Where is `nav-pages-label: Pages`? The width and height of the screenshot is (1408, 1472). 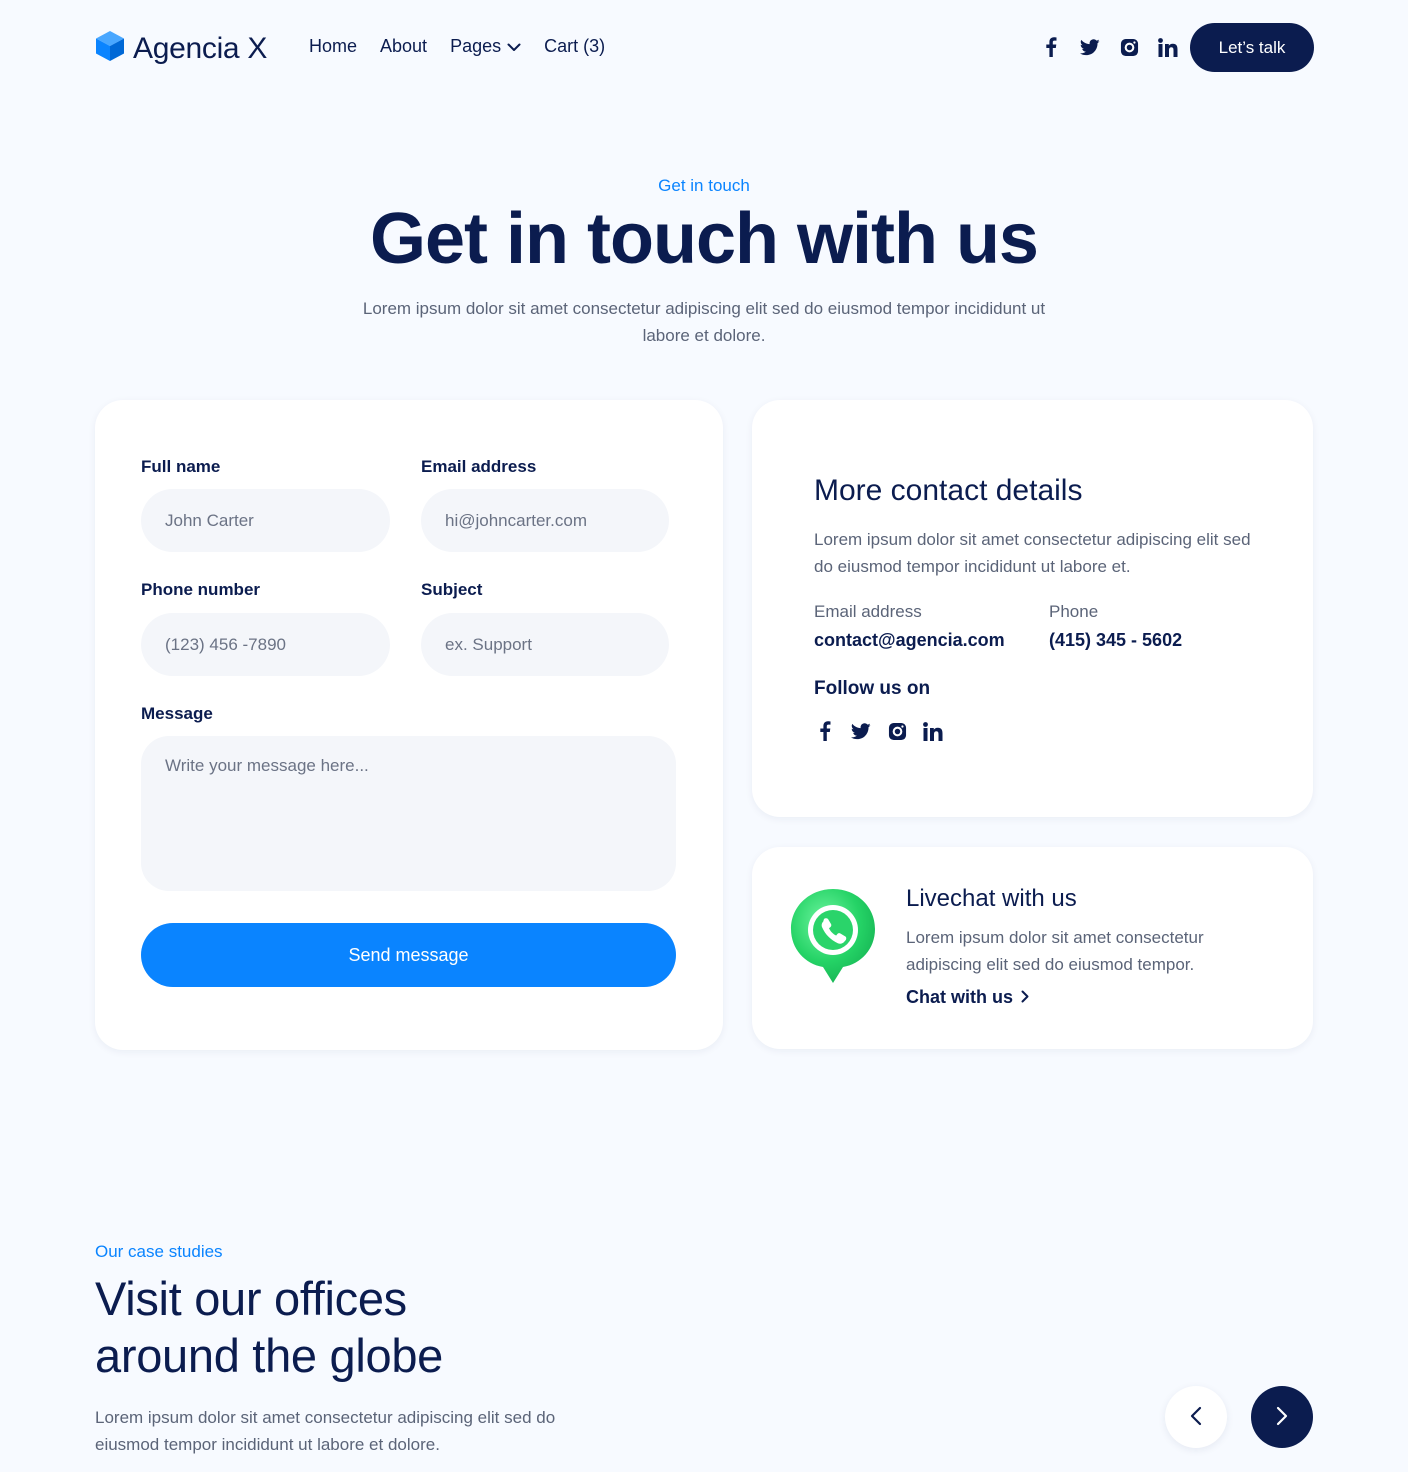 nav-pages-label: Pages is located at coordinates (476, 46).